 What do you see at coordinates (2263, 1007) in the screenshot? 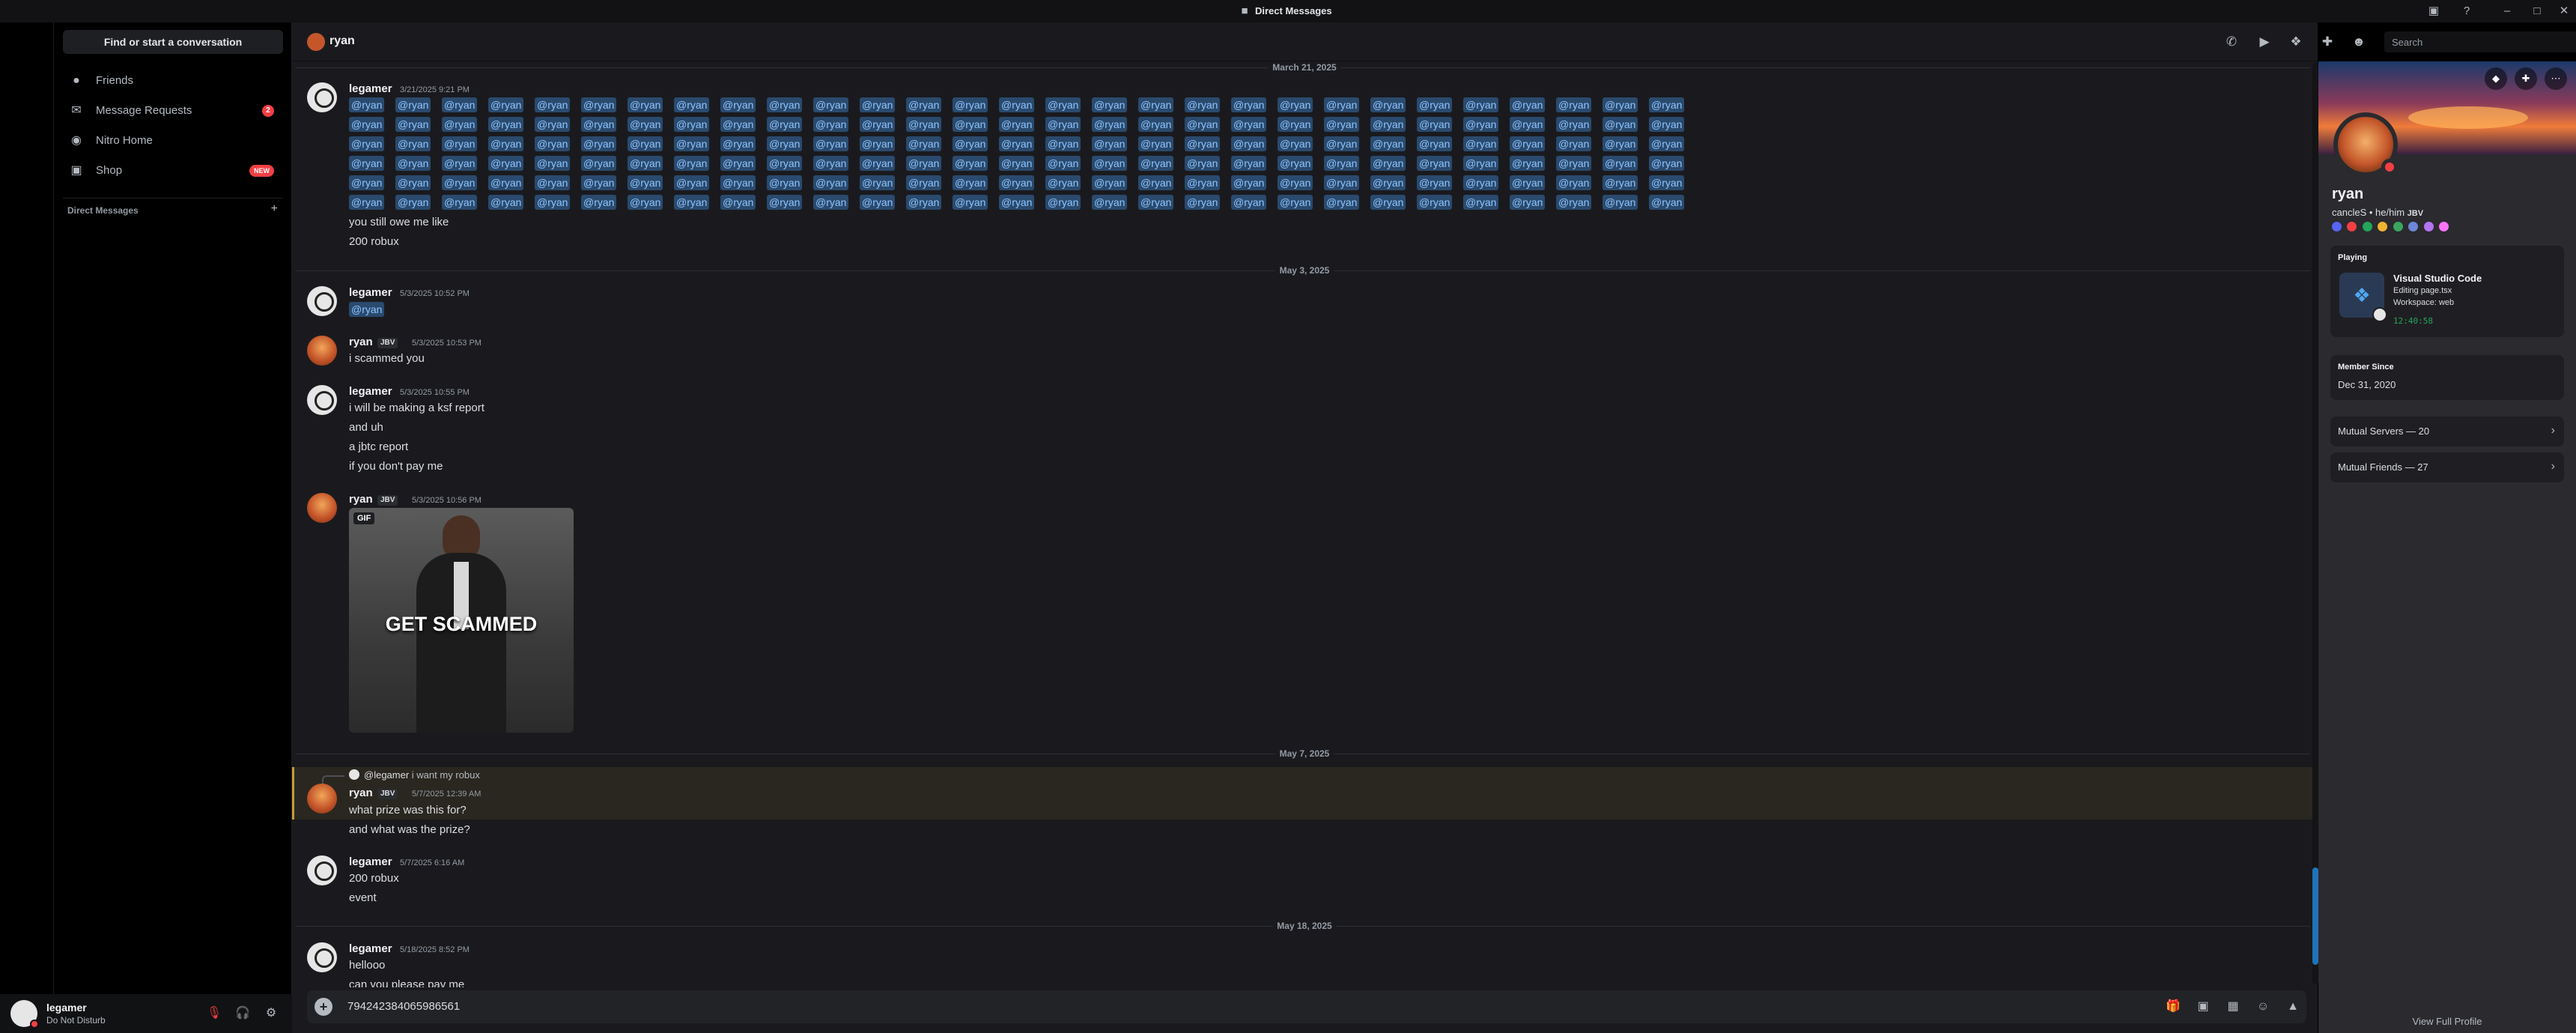
I see `emoji-icon: ☺` at bounding box center [2263, 1007].